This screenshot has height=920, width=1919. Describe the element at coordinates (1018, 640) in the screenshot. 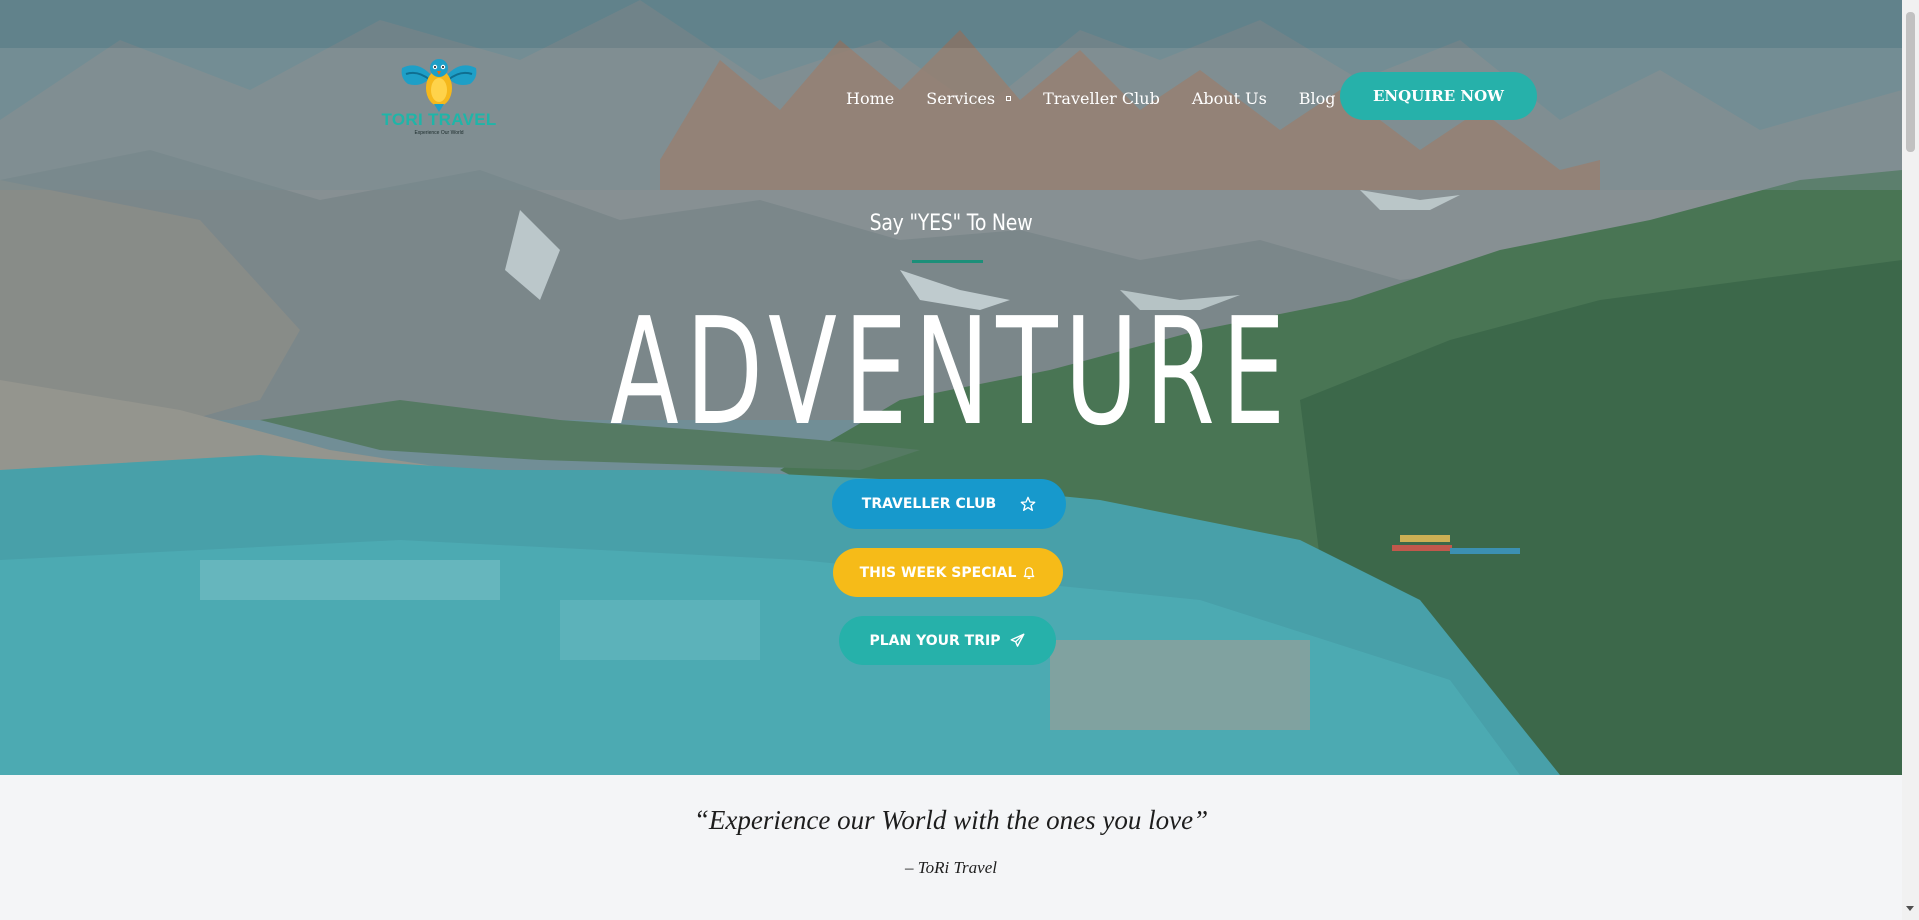

I see `paper-plane-icon` at that location.